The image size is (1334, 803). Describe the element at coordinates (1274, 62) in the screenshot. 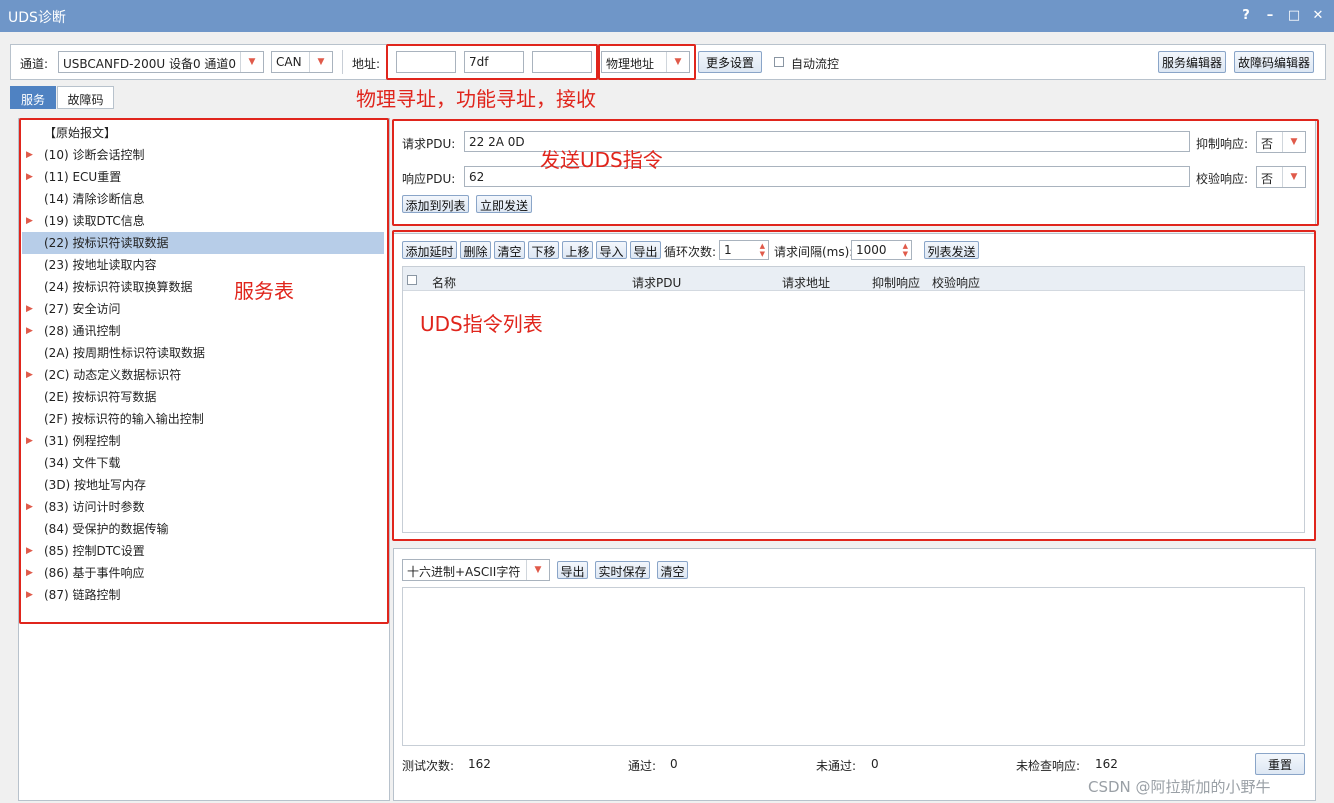

I see `fault-editor-button: 故障码编辑器` at that location.